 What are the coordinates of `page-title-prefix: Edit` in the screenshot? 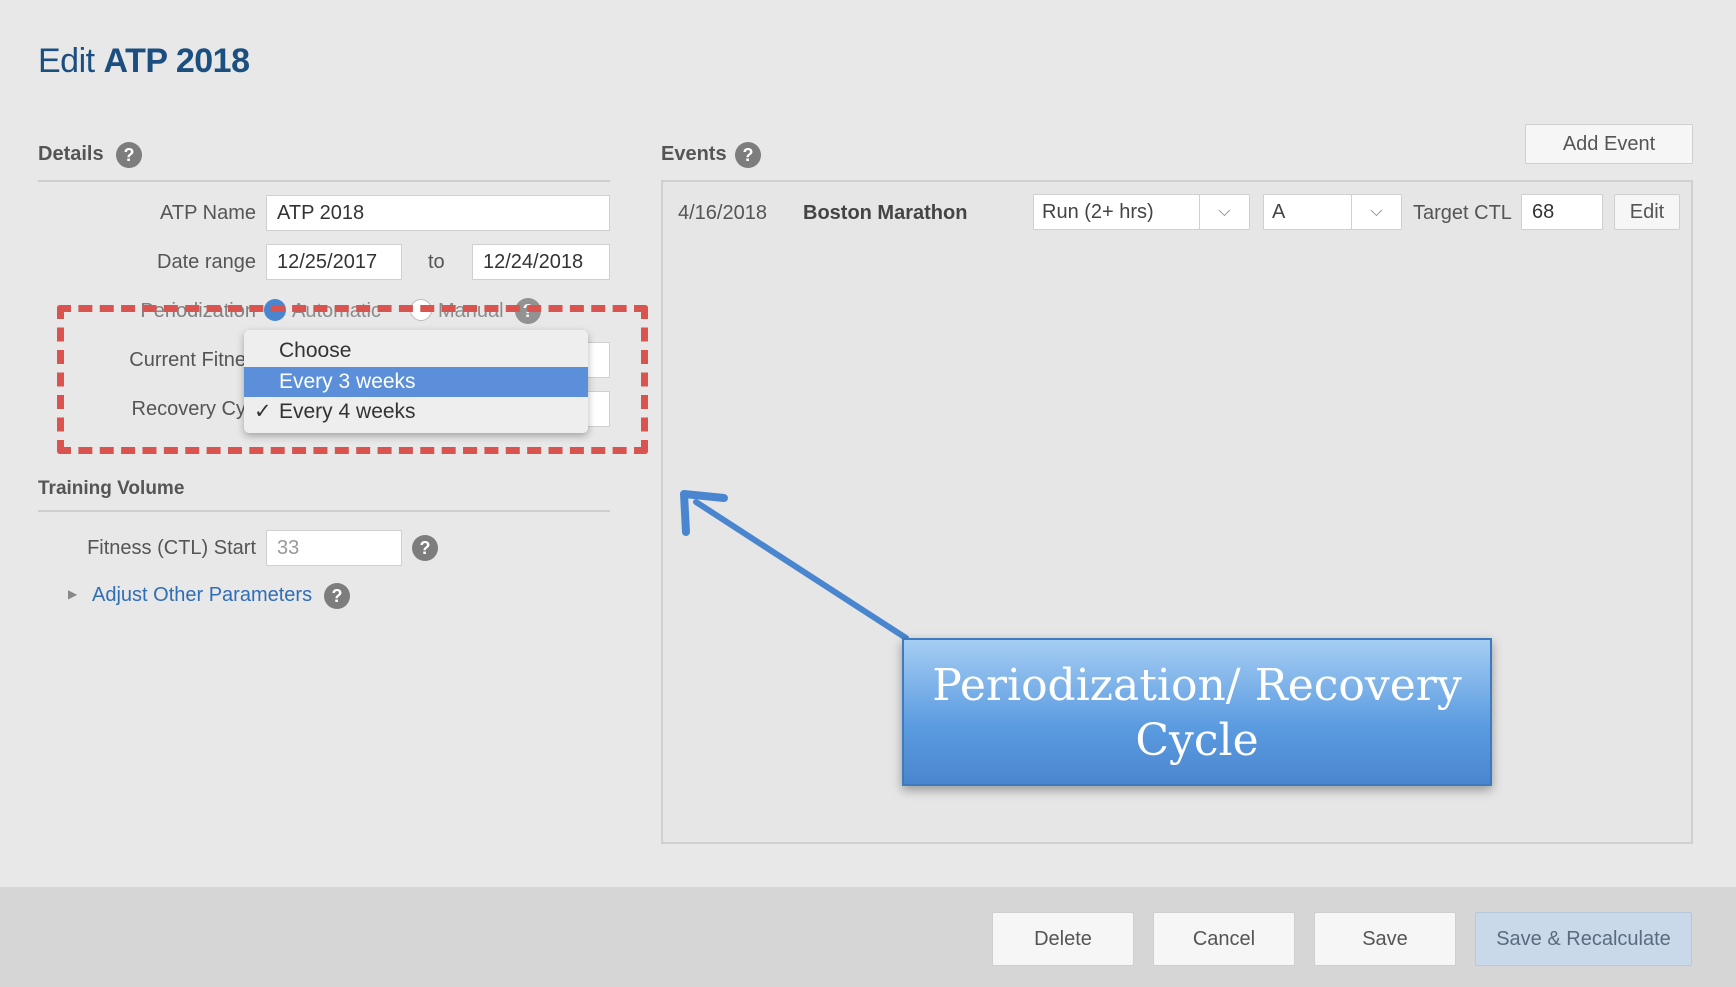 It's located at (66, 61).